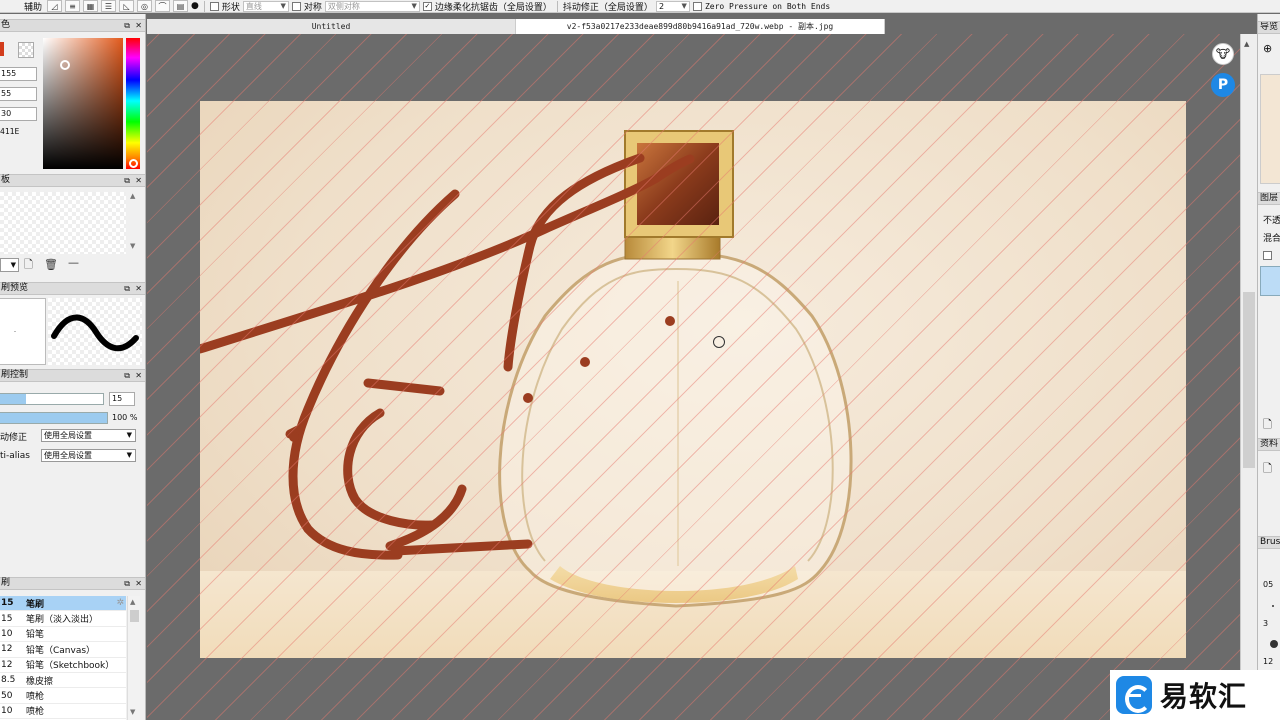  I want to click on brush-size-label: 12, so click(1268, 661).